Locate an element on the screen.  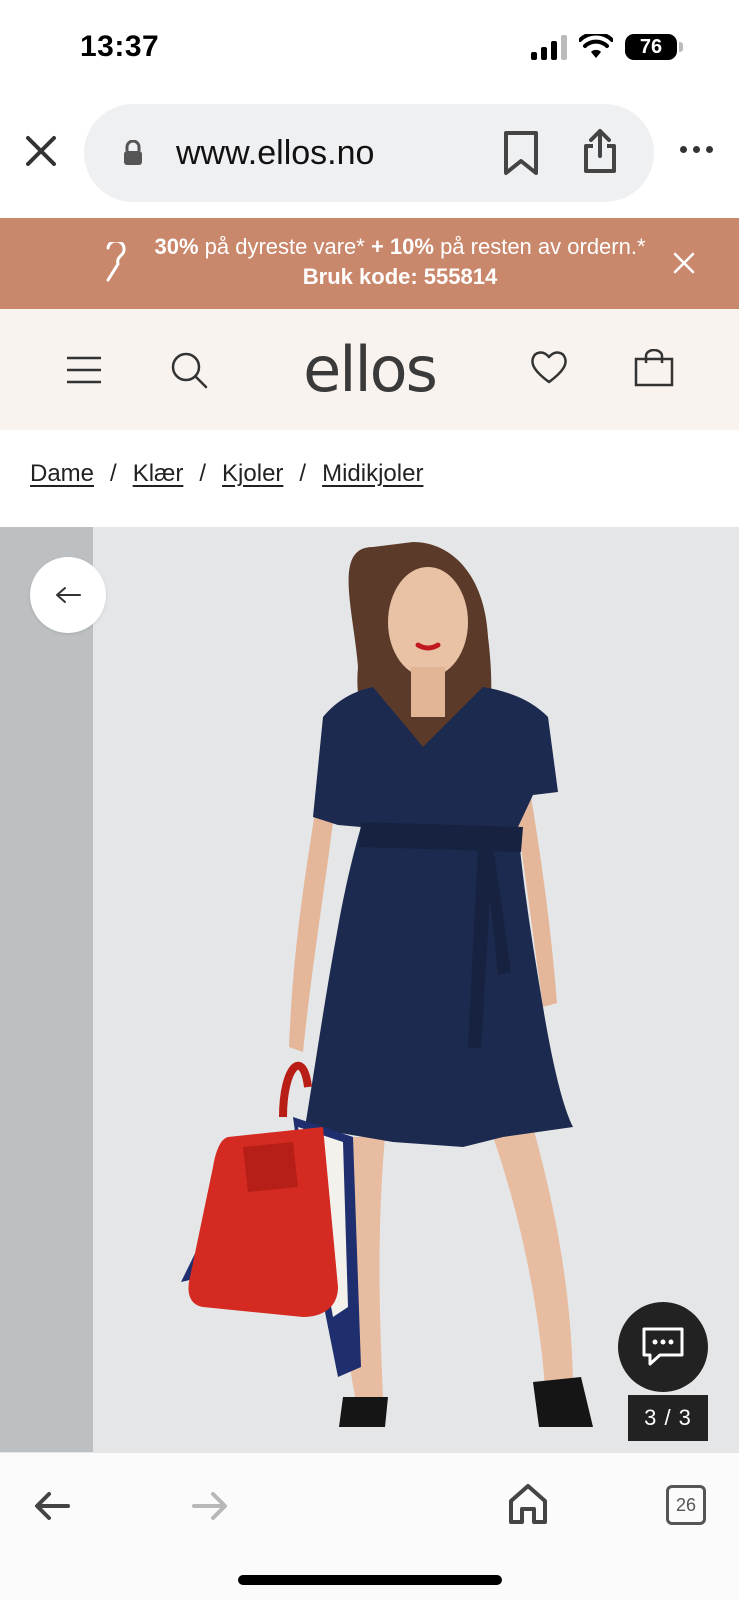
promo-discount-2: + 10% is located at coordinates (402, 246).